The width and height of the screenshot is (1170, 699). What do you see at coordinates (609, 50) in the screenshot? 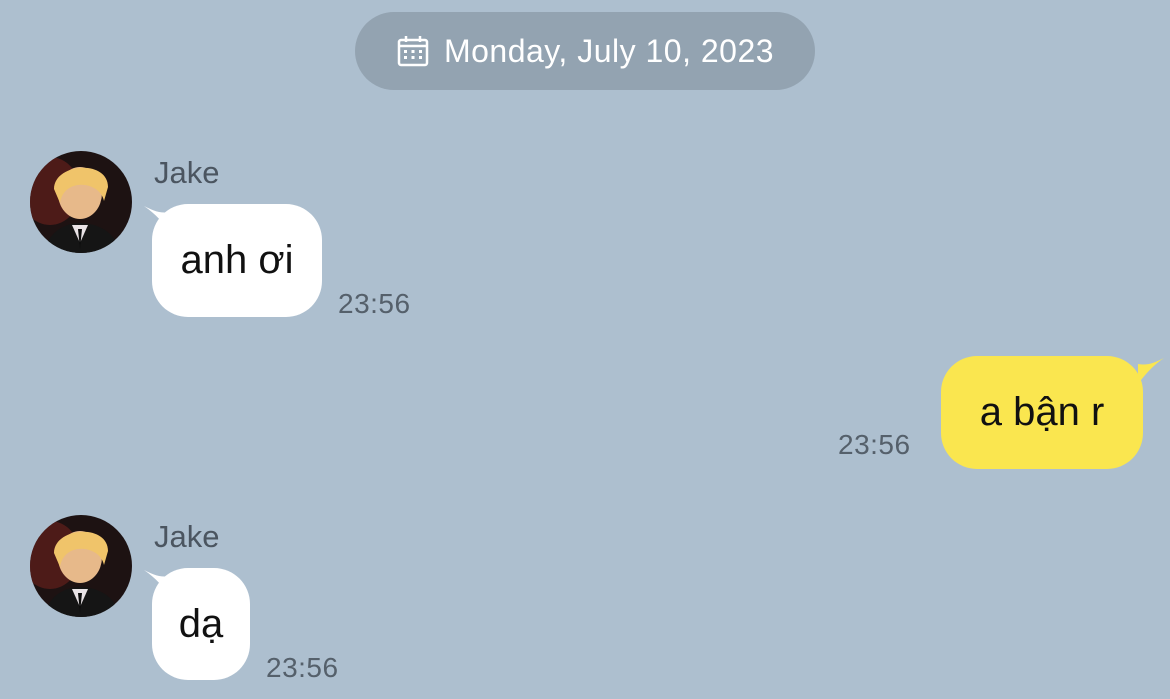
I see `date-label: Monday, July 10, 2023` at bounding box center [609, 50].